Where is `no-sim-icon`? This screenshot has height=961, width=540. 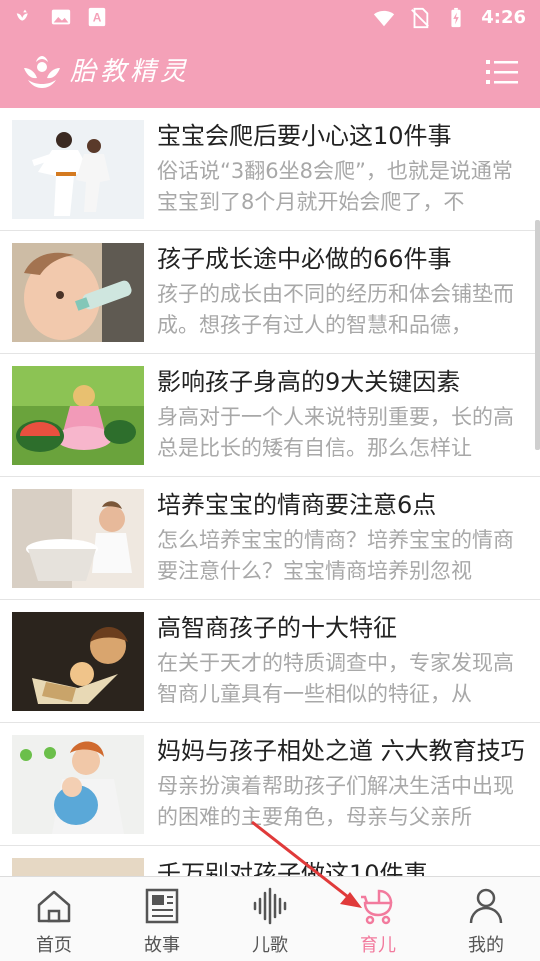 no-sim-icon is located at coordinates (420, 18).